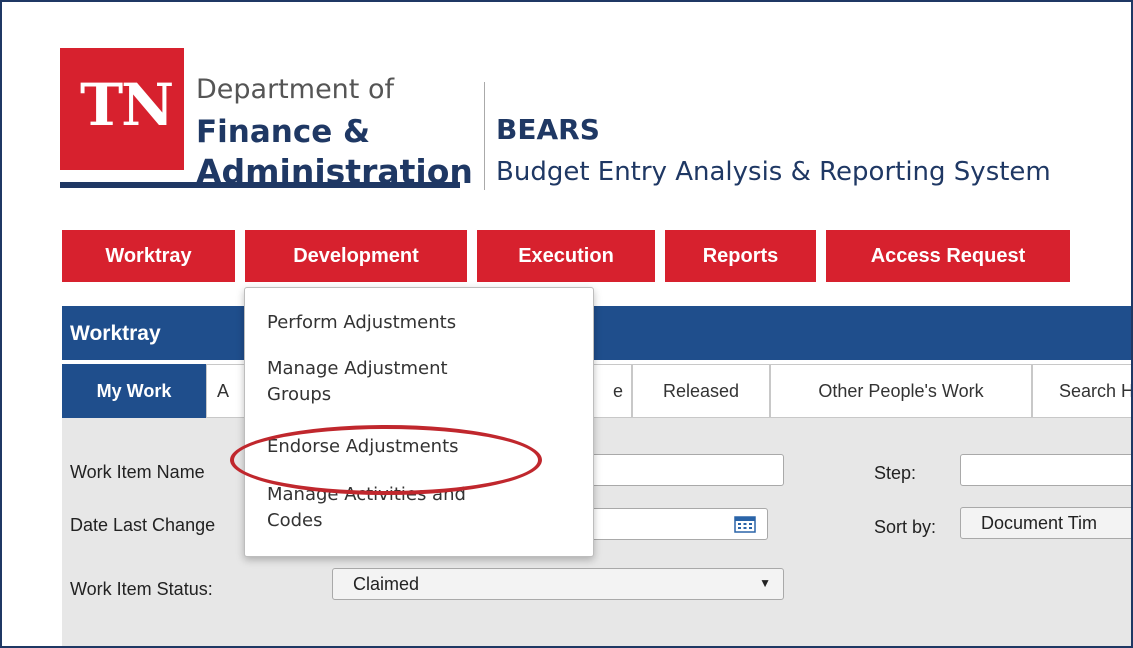 The height and width of the screenshot is (648, 1133). Describe the element at coordinates (566, 256) in the screenshot. I see `nav-execution: Execution` at that location.